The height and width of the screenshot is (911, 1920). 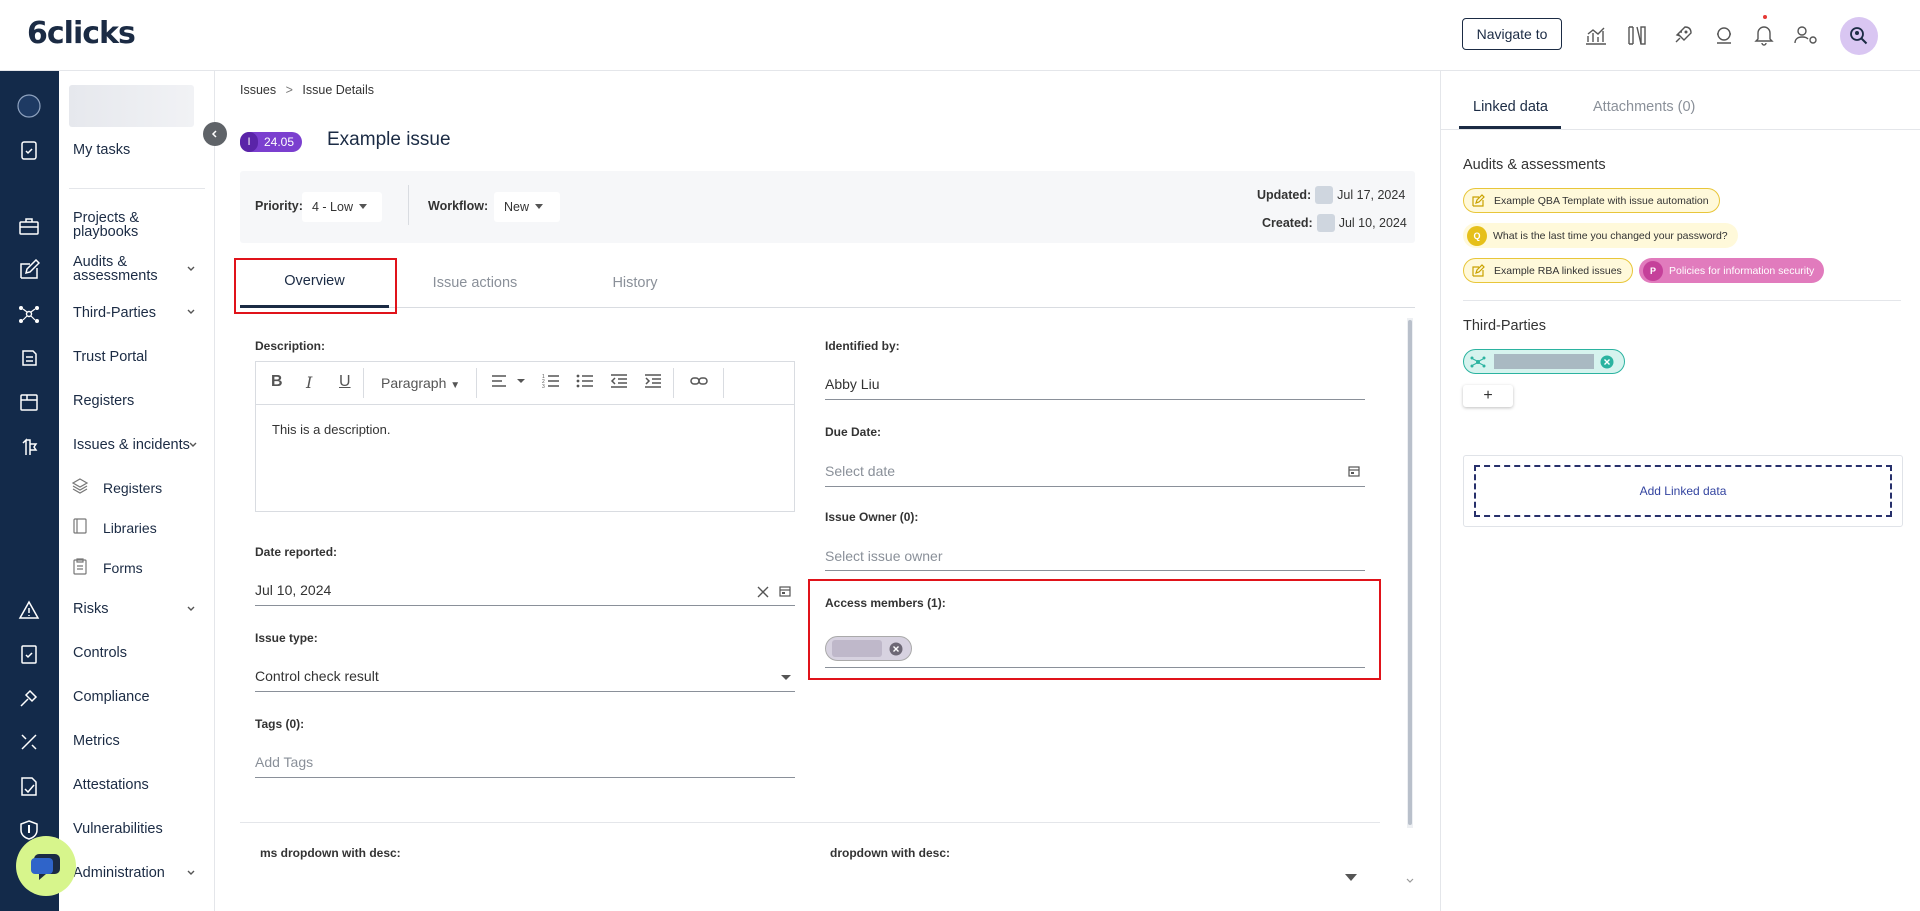 What do you see at coordinates (29, 402) in the screenshot?
I see `registers-icon` at bounding box center [29, 402].